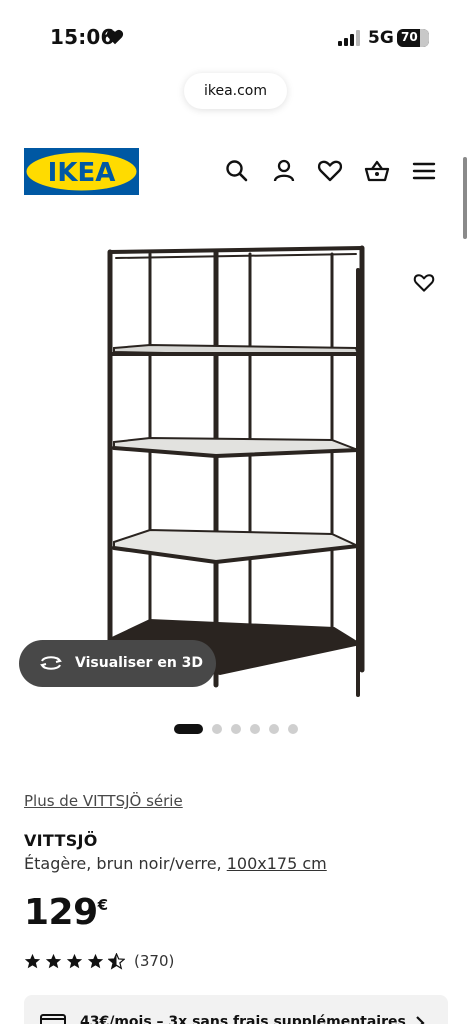 Image resolution: width=471 pixels, height=1024 pixels. I want to click on product-description: Étagère, brun noir/verre, 100x175 cm, so click(175, 863).